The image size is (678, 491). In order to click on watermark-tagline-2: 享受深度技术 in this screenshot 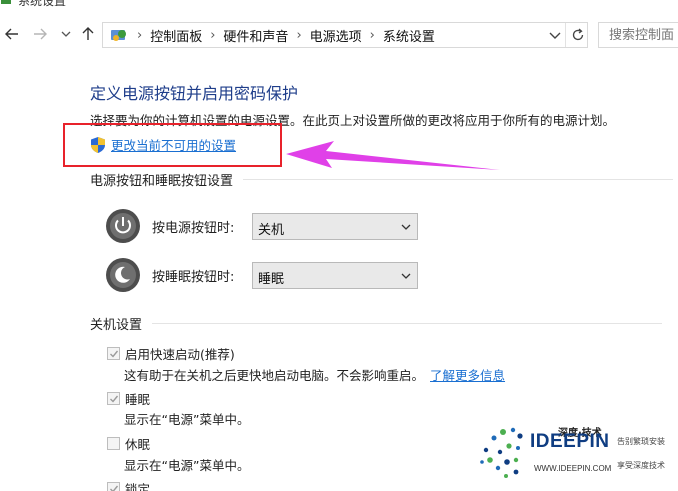, I will do `click(641, 465)`.